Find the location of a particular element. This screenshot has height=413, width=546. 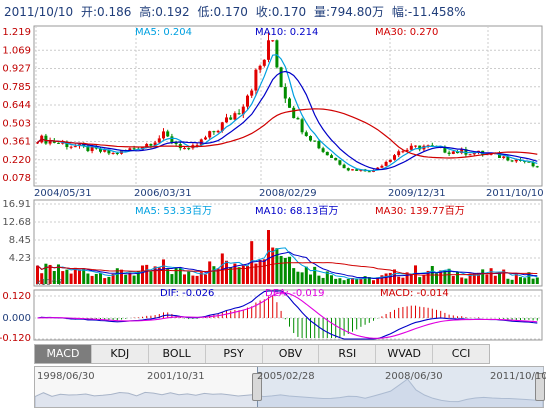

price-y-tick: 0.503 is located at coordinates (16, 123).